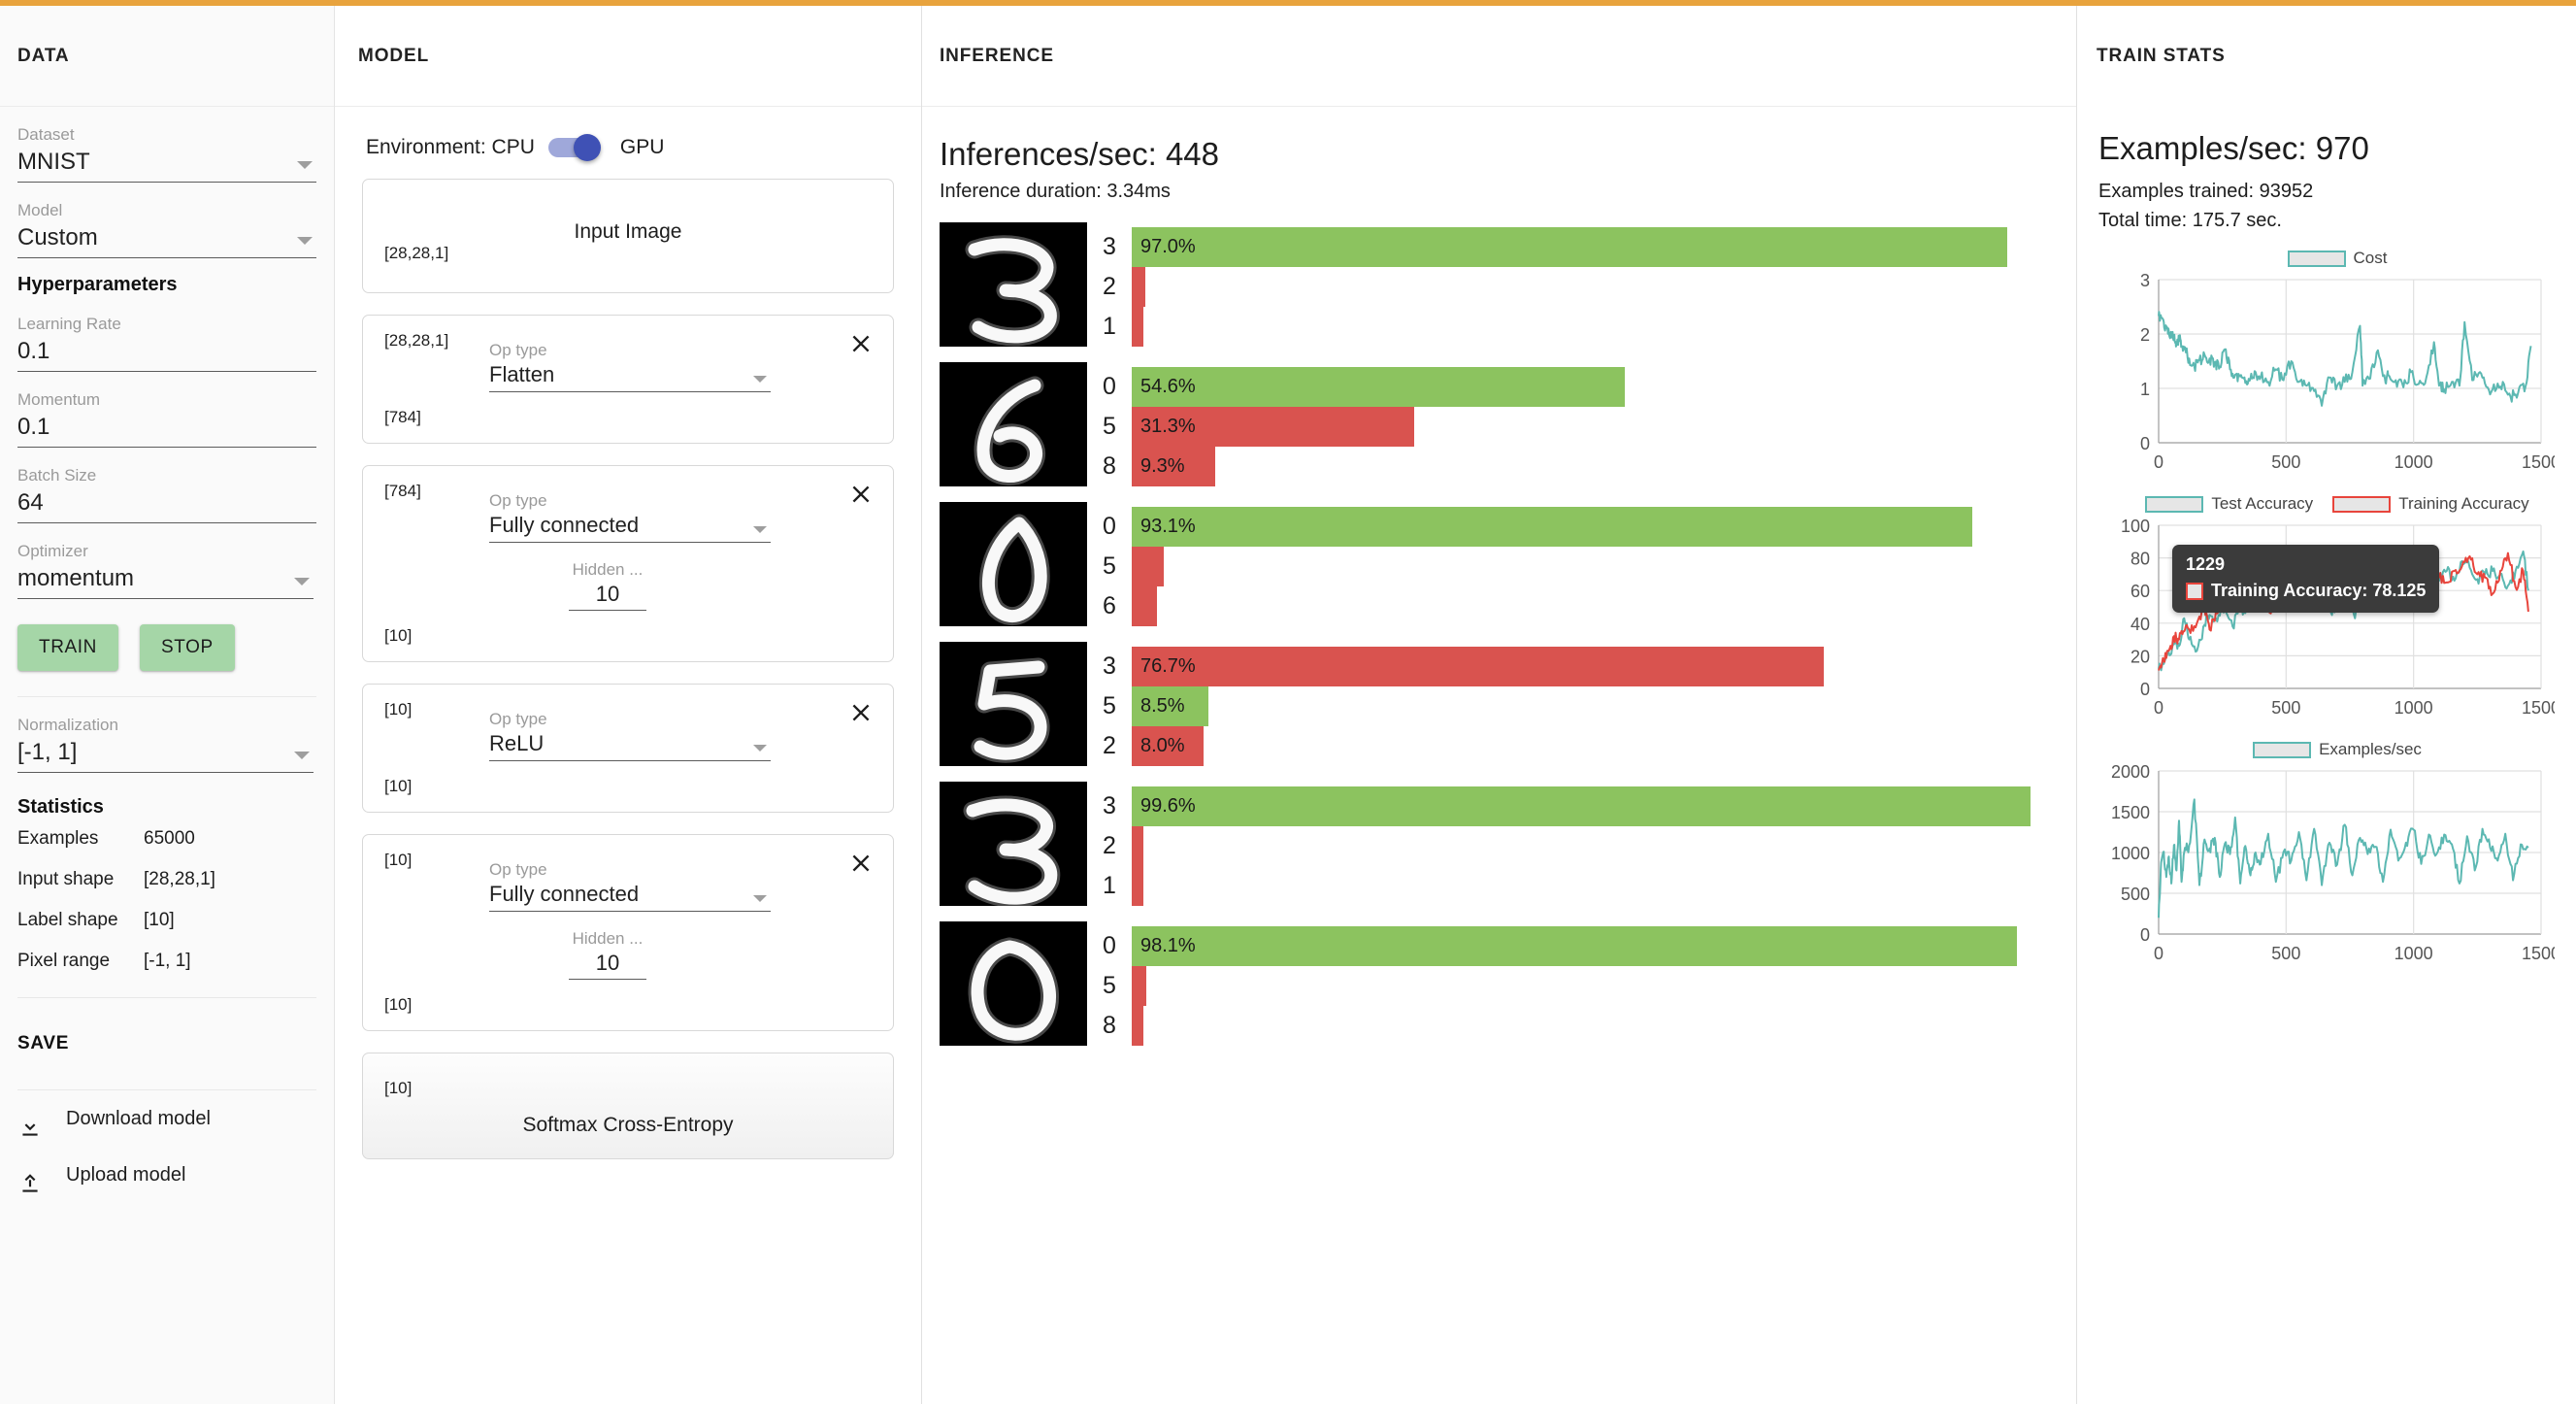 This screenshot has width=2576, height=1404. I want to click on learning-rate-field: Learning Rate 0.1, so click(166, 343).